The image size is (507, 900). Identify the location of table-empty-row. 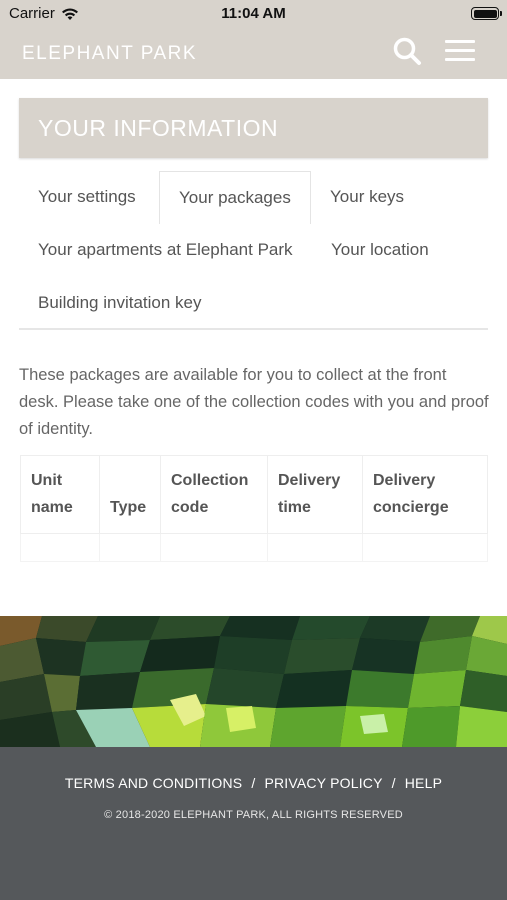
(254, 547).